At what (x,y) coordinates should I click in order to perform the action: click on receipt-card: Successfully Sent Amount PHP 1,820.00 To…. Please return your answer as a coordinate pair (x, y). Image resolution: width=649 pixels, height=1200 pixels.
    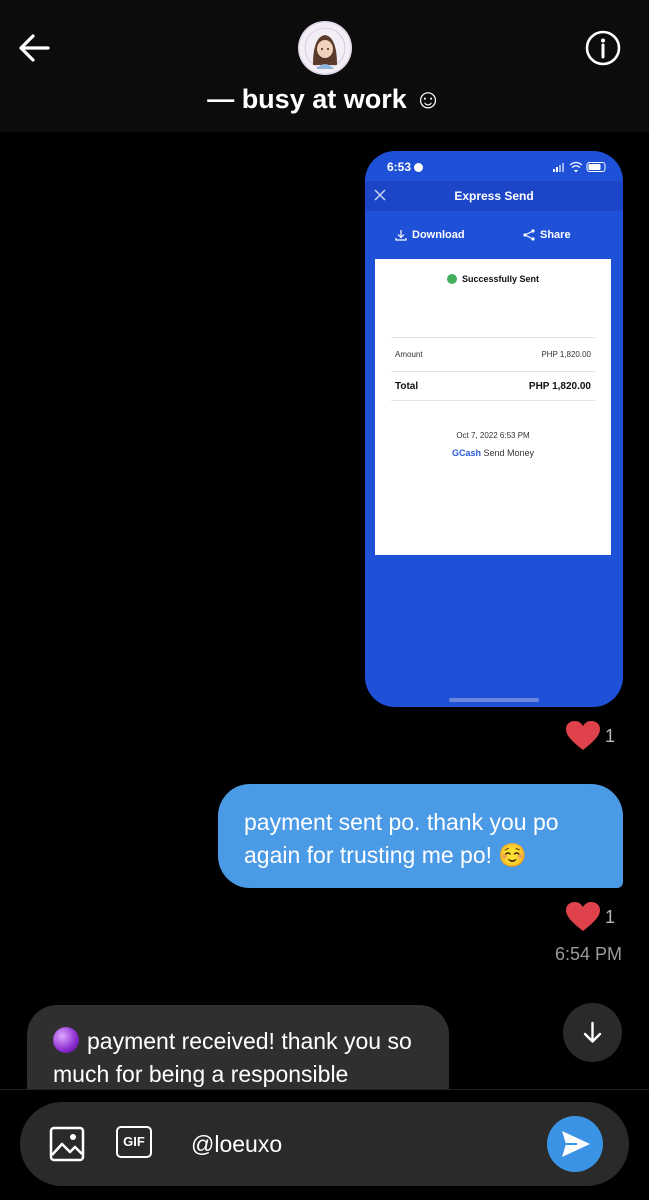
    Looking at the image, I should click on (493, 407).